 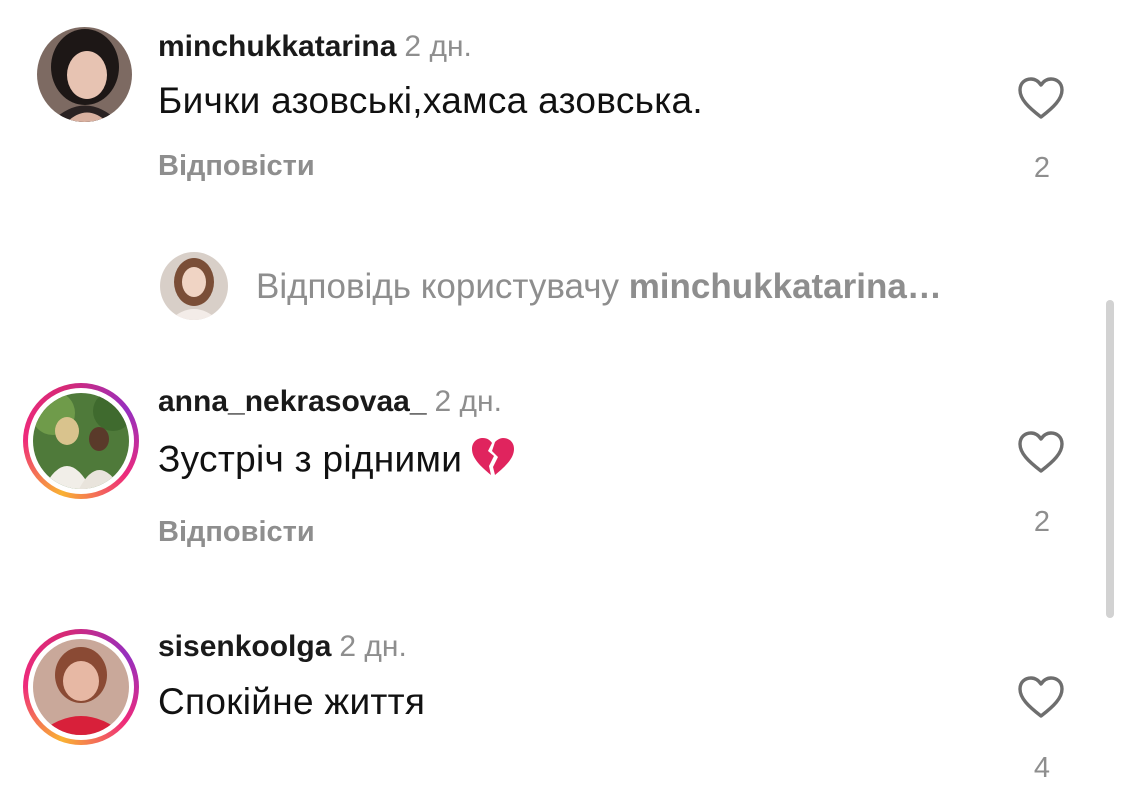 What do you see at coordinates (310, 459) in the screenshot?
I see `comment-text-body: Зустріч з рідними` at bounding box center [310, 459].